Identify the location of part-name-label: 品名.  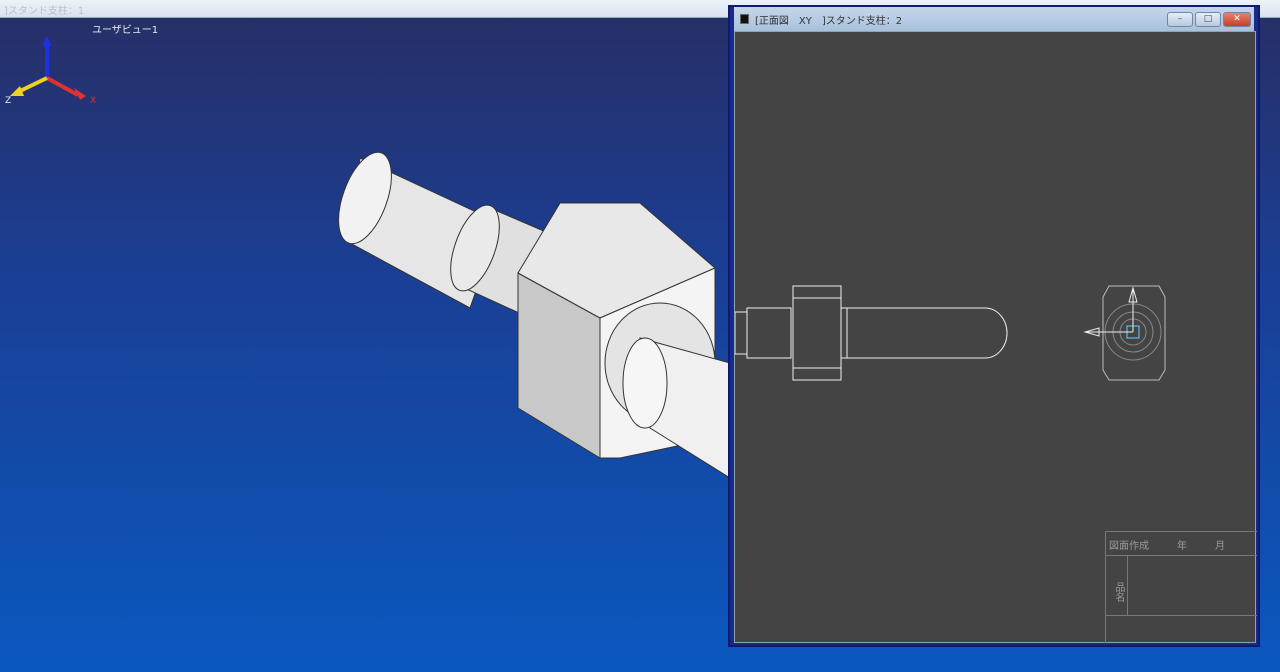
(1117, 585).